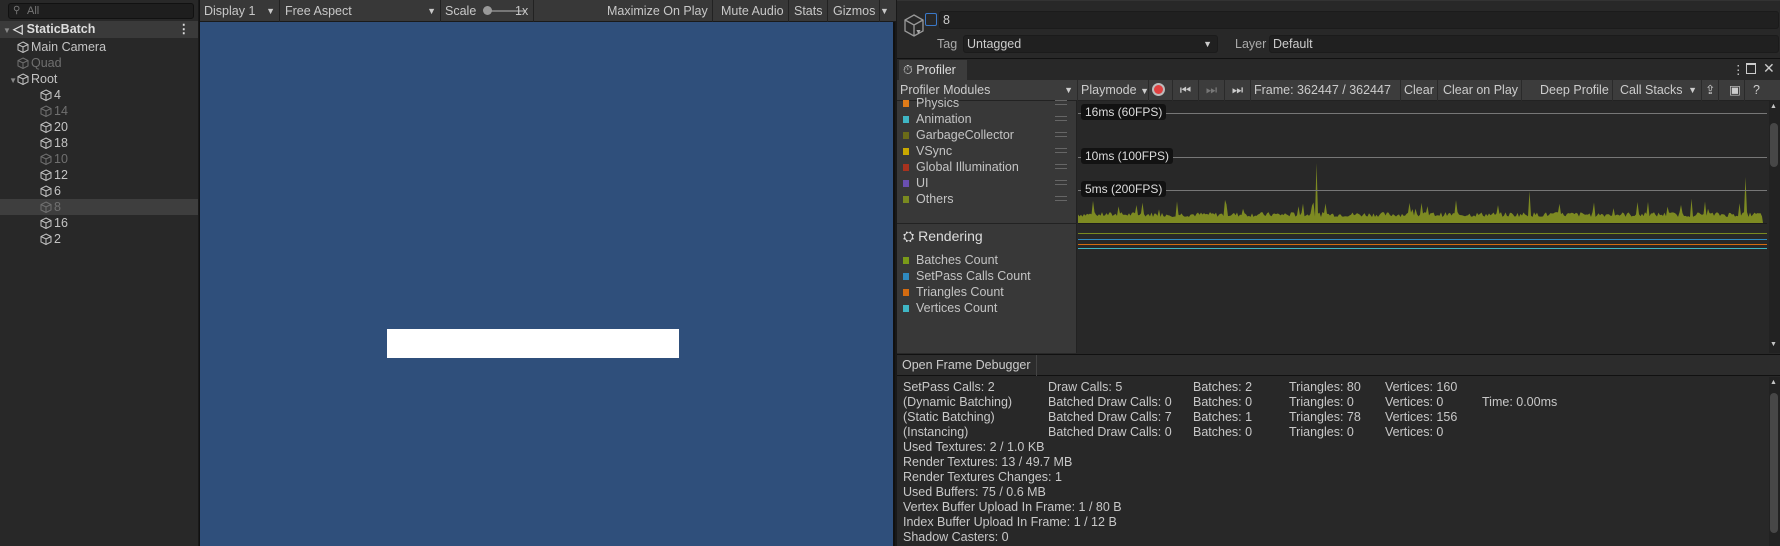  Describe the element at coordinates (99, 111) in the screenshot. I see `hierarchy-item: 14` at that location.